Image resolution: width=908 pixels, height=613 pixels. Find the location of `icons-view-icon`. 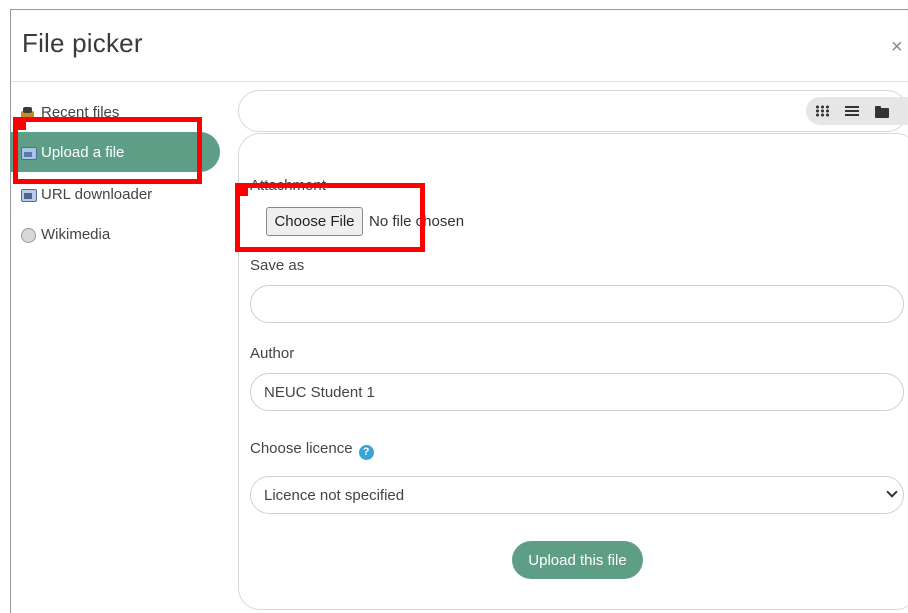

icons-view-icon is located at coordinates (822, 111).